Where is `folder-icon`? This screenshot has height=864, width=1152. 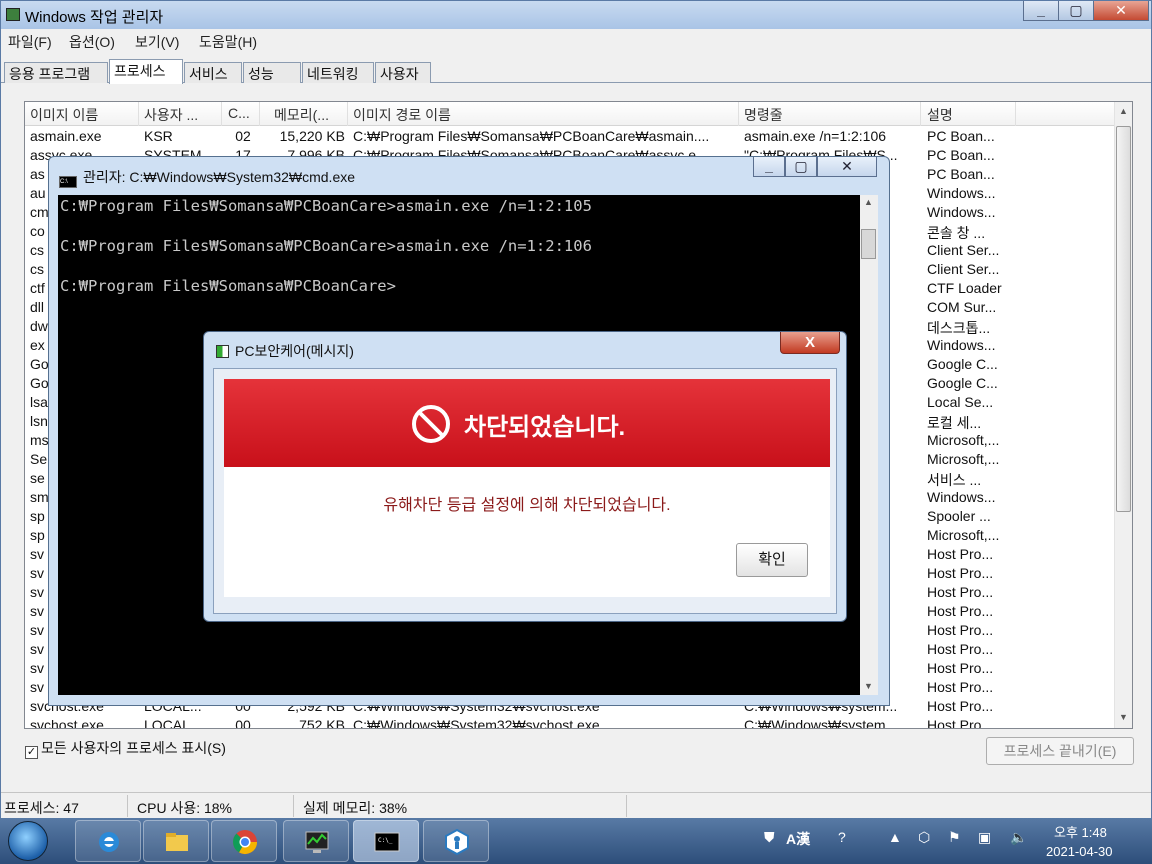
folder-icon is located at coordinates (177, 842).